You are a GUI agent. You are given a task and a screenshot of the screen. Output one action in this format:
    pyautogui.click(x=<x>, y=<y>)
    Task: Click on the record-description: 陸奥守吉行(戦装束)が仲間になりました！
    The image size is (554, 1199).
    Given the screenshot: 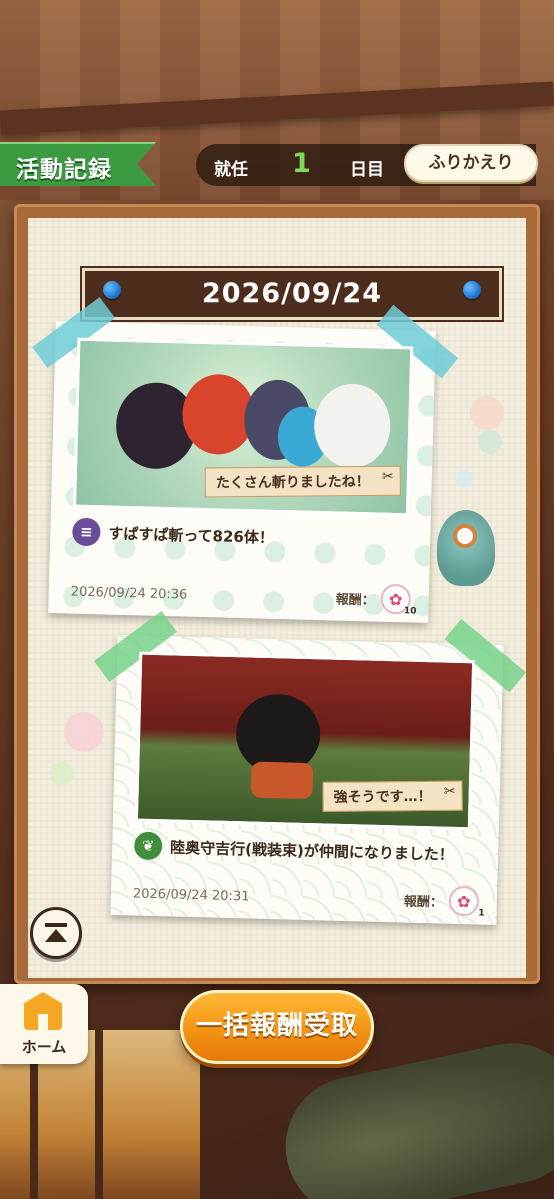 What is the action you would take?
    pyautogui.click(x=312, y=850)
    